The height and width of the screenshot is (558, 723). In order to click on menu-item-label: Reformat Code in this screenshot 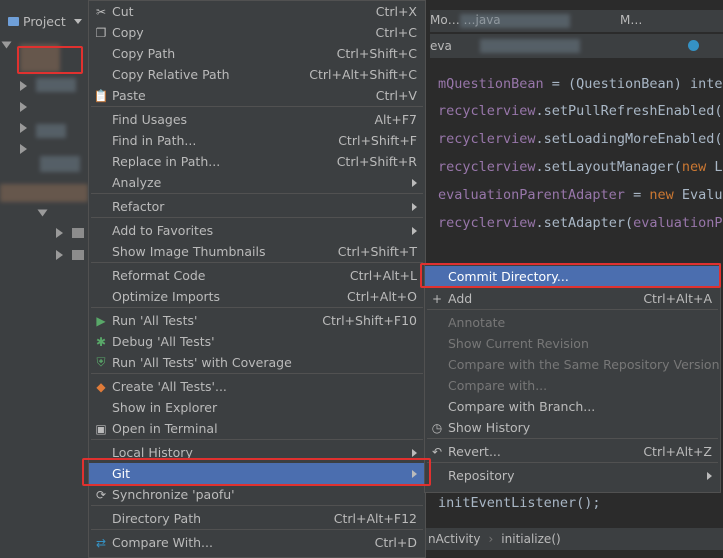, I will do `click(159, 275)`.